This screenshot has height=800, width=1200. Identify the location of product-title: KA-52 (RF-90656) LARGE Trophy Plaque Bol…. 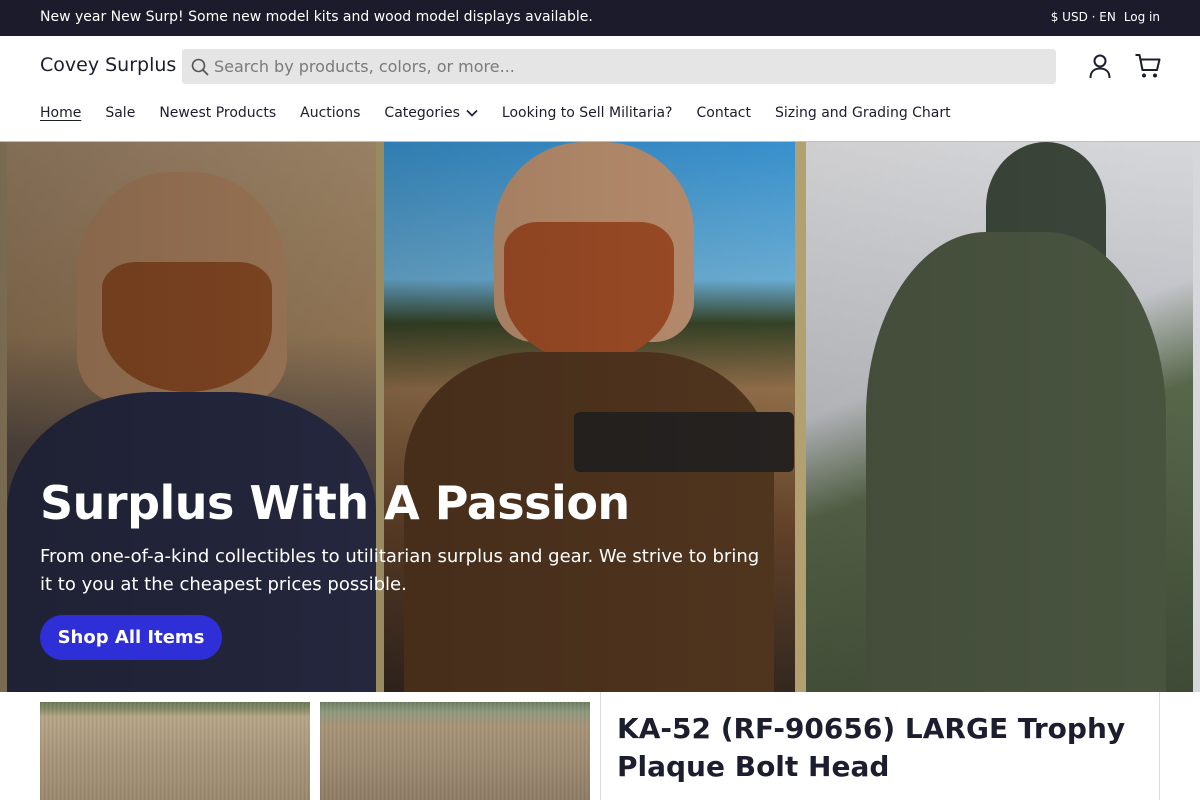
(871, 747).